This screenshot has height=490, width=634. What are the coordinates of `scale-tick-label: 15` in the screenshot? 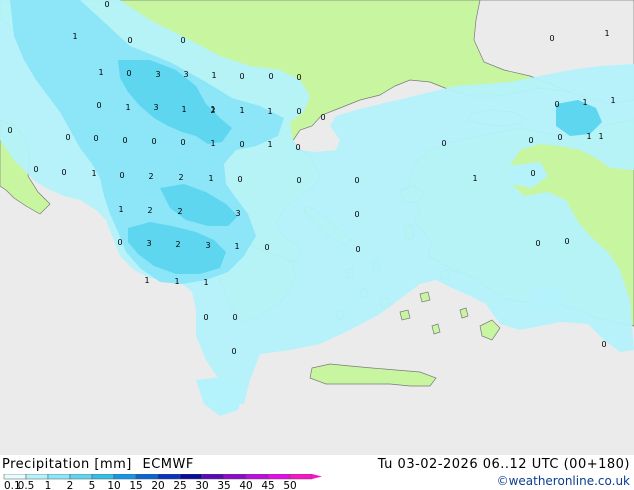 It's located at (135, 485).